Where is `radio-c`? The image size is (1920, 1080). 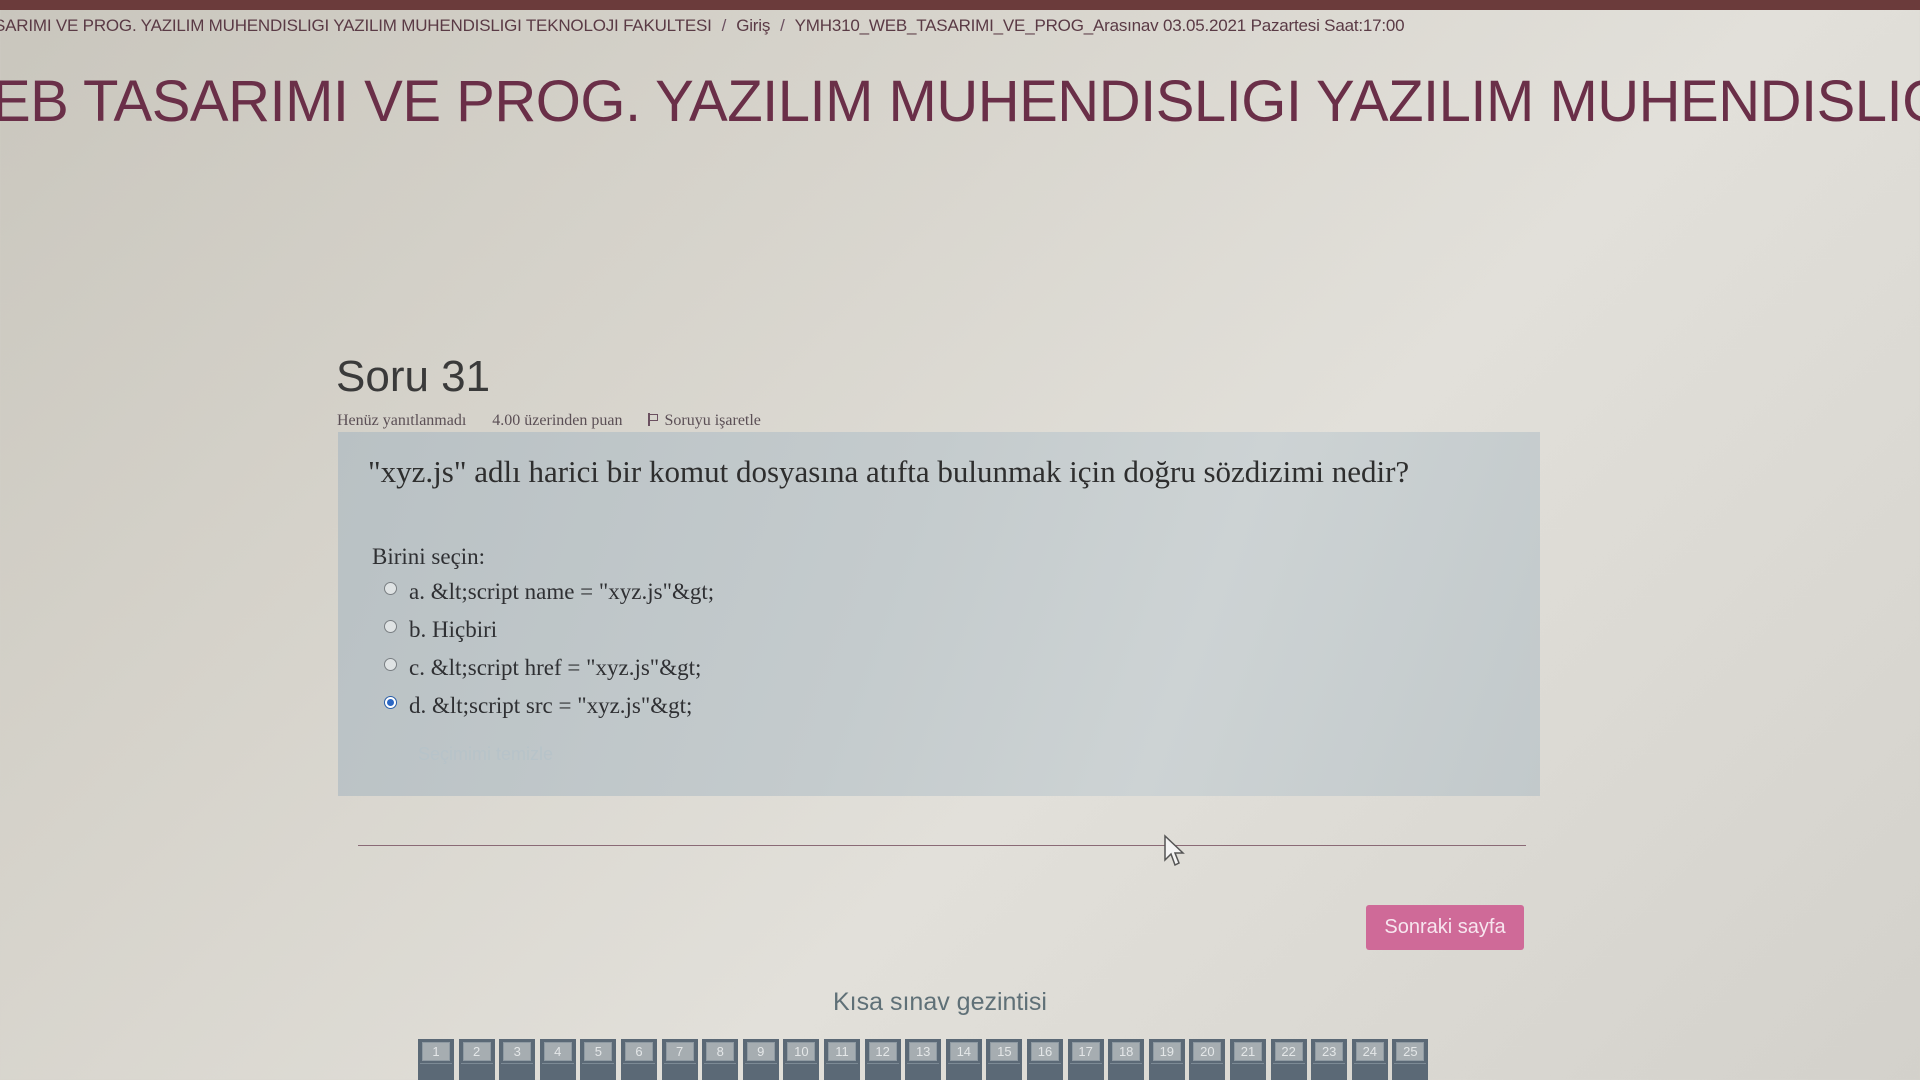 radio-c is located at coordinates (390, 664).